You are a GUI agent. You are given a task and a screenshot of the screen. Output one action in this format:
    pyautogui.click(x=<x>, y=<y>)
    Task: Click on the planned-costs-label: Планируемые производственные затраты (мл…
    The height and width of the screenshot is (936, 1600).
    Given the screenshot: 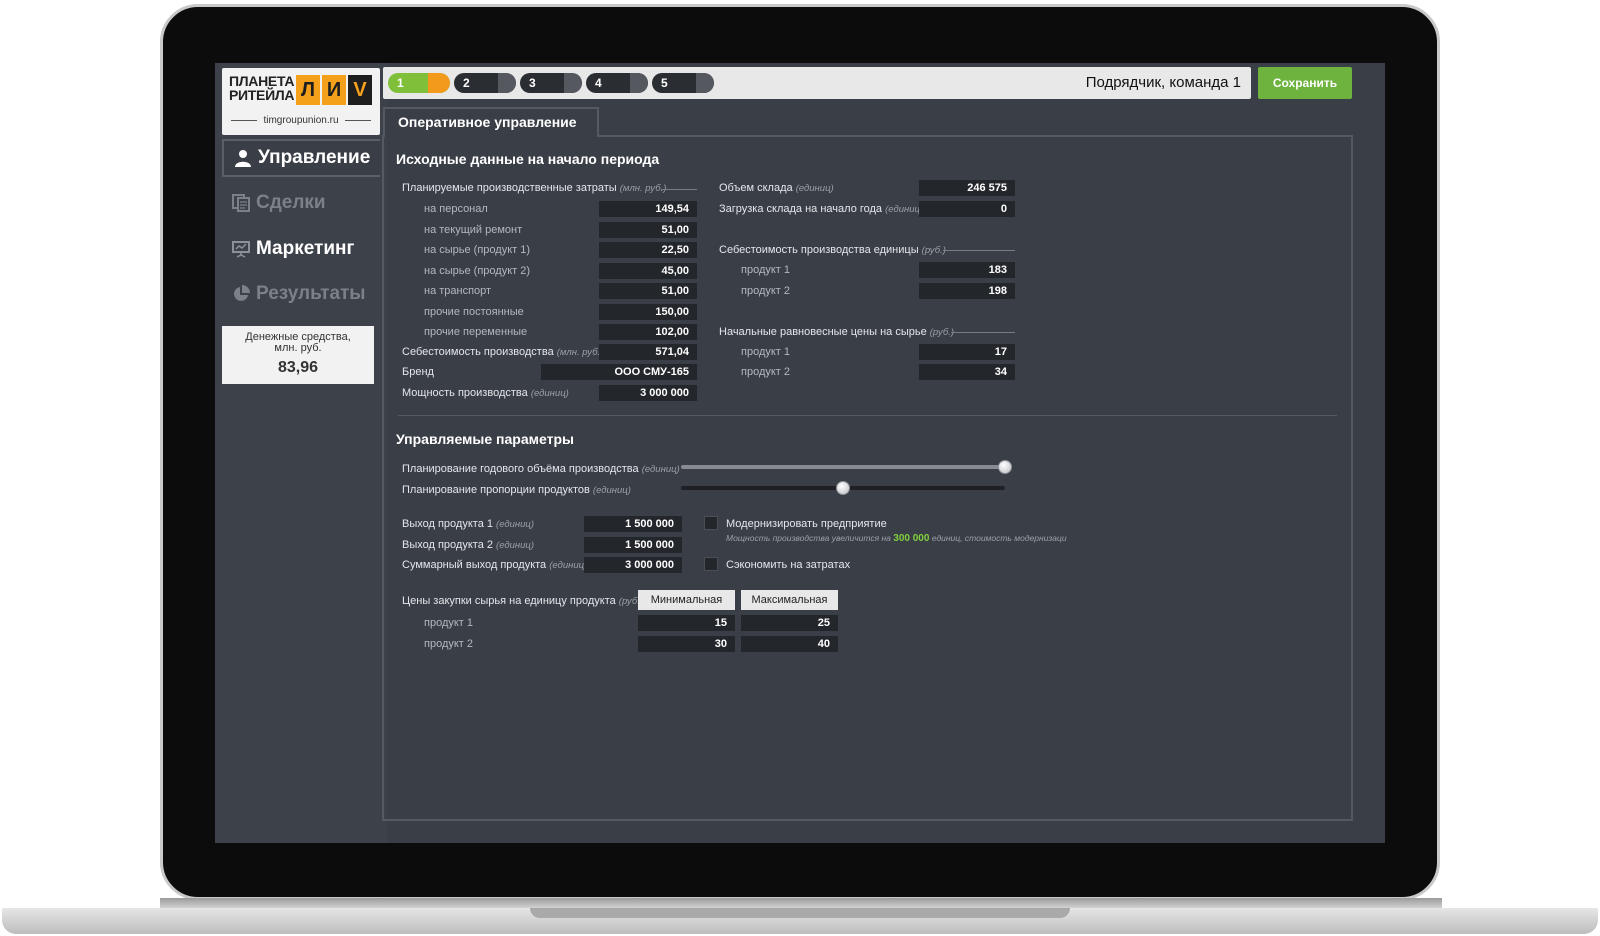 What is the action you would take?
    pyautogui.click(x=534, y=188)
    